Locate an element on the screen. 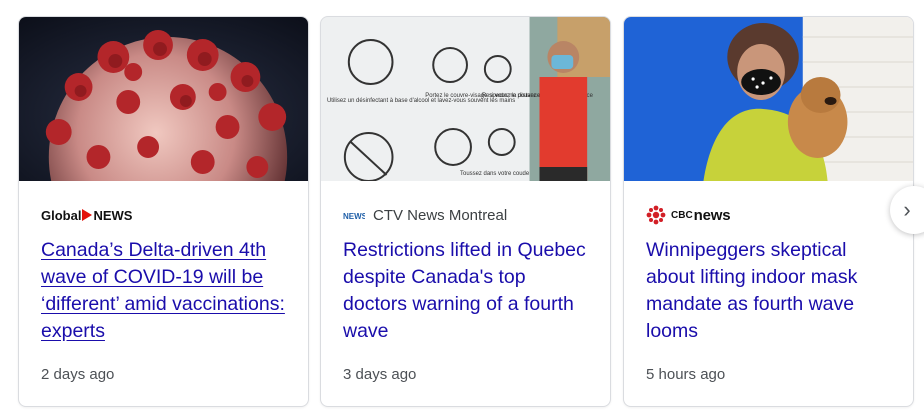  cbc-news-logo: CBC news is located at coordinates (688, 215).